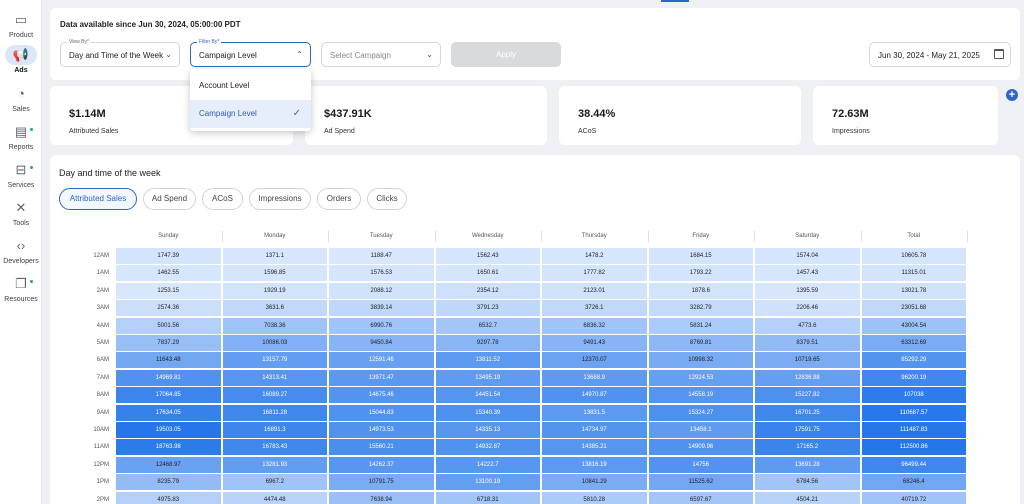 The image size is (1024, 504). What do you see at coordinates (381, 395) in the screenshot?
I see `heatmap-cell: 14675.46` at bounding box center [381, 395].